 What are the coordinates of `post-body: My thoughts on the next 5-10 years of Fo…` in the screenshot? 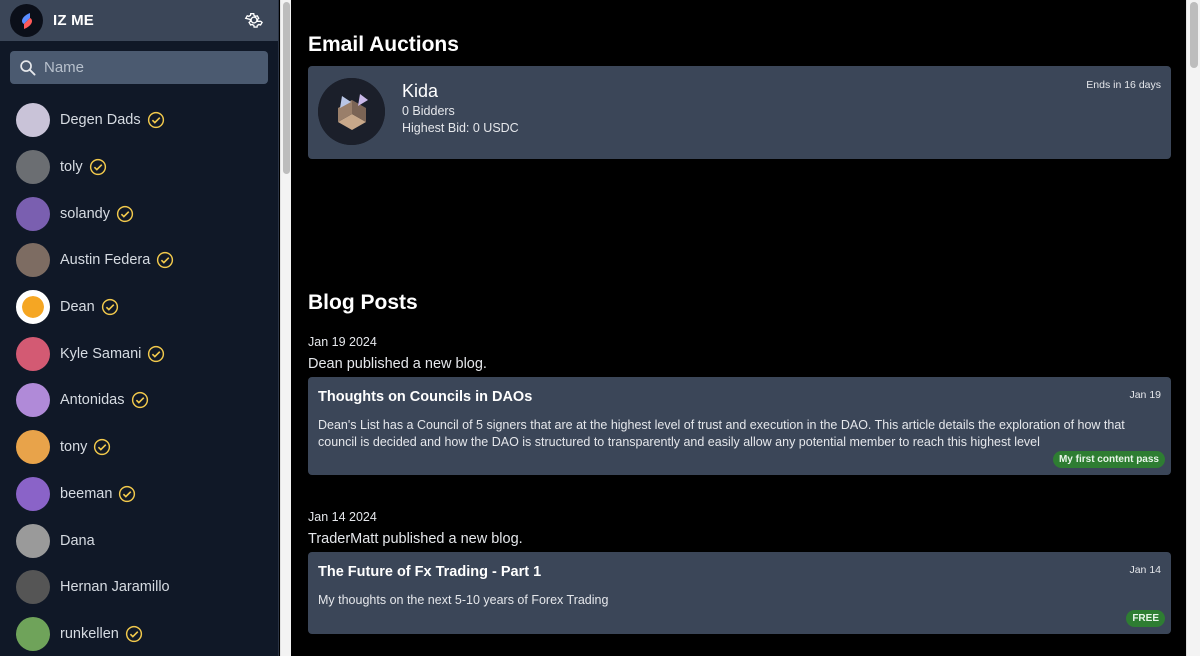 It's located at (463, 600).